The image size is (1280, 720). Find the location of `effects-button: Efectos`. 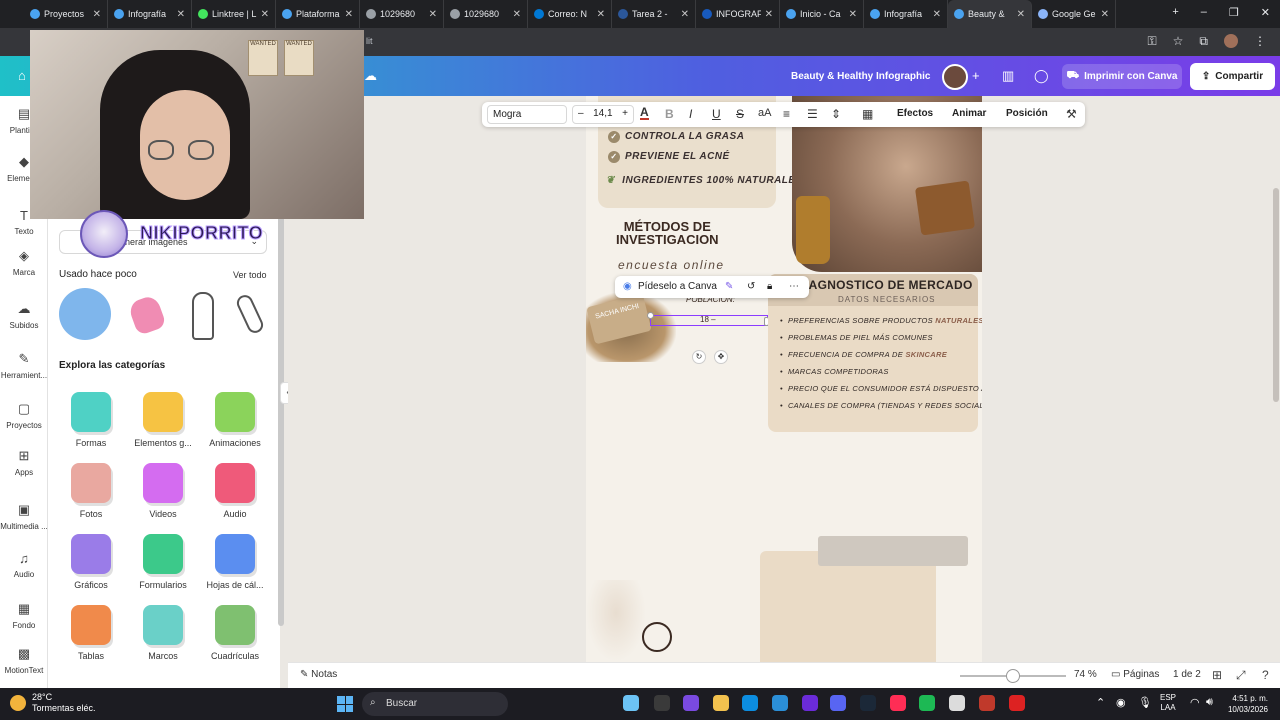

effects-button: Efectos is located at coordinates (915, 113).